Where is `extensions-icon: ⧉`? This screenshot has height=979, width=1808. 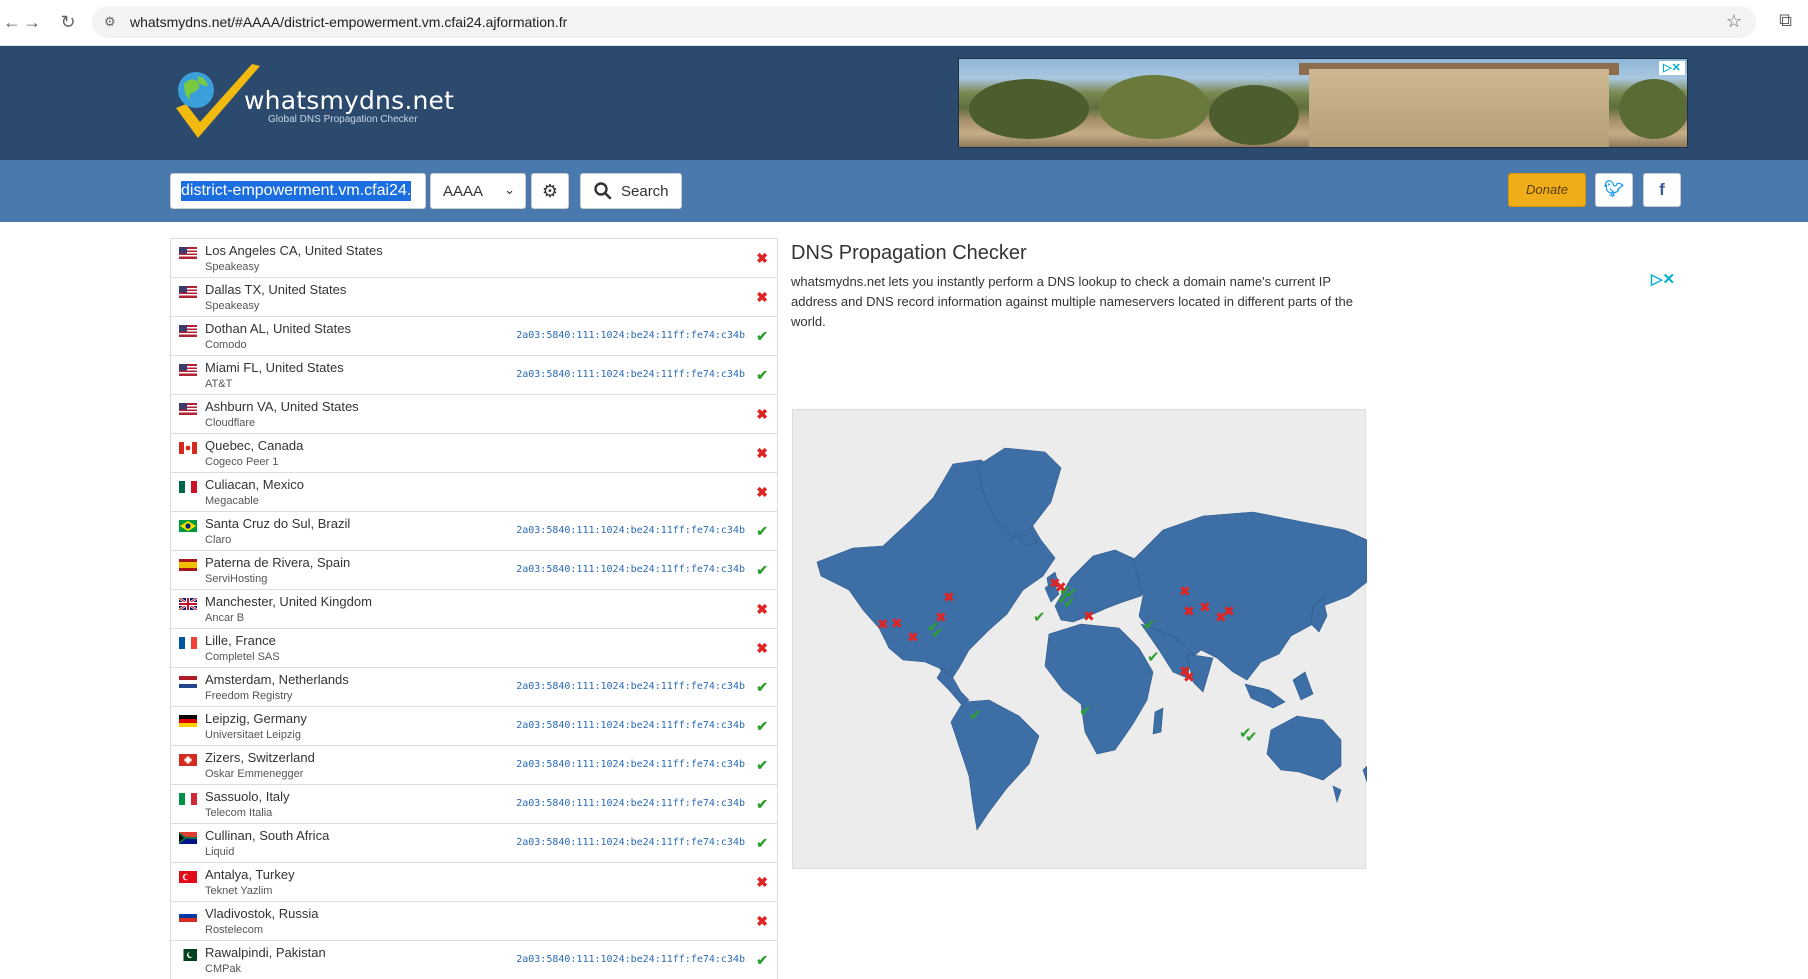
extensions-icon: ⧉ is located at coordinates (1785, 20).